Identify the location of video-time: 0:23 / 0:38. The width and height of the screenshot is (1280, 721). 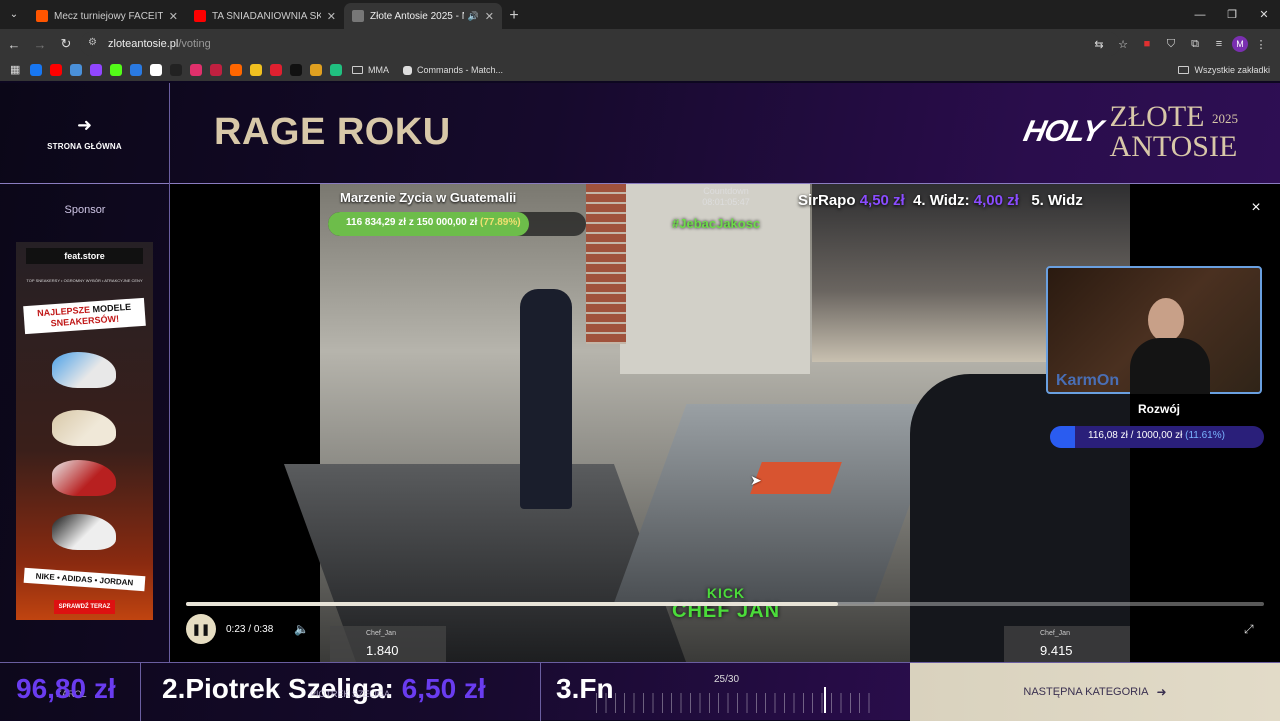
(250, 629).